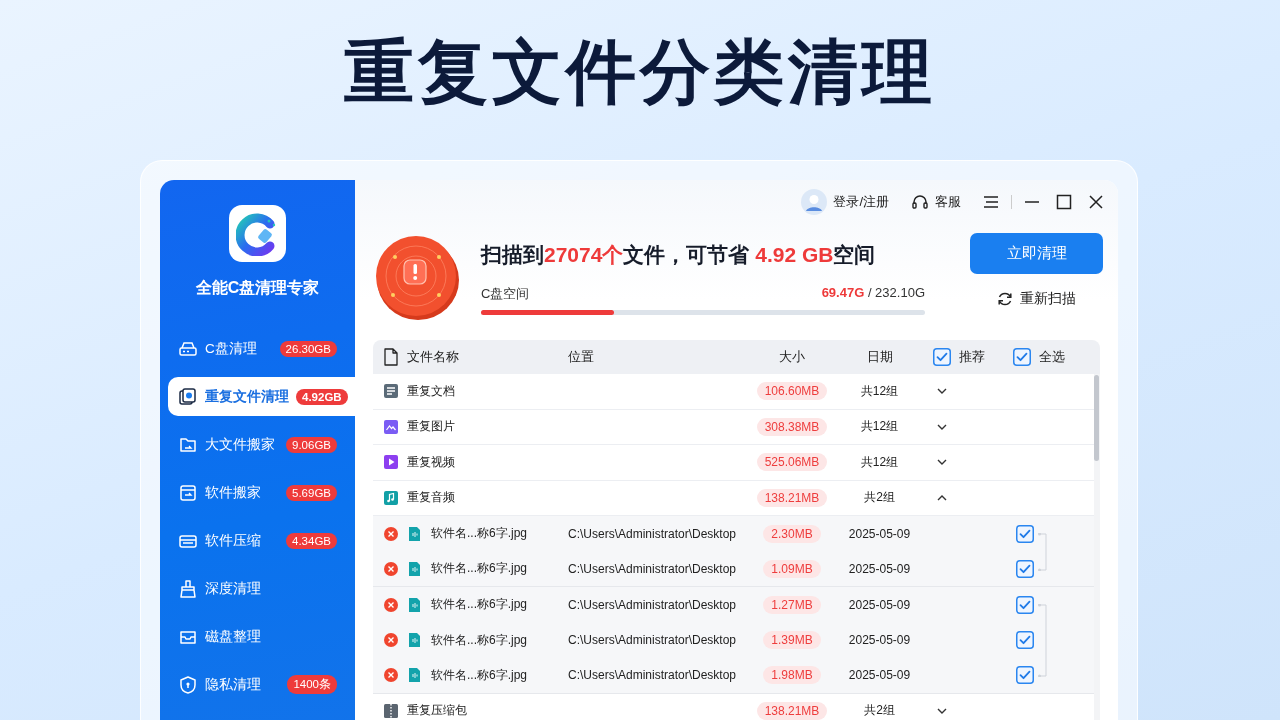 This screenshot has height=720, width=1280. I want to click on document-icon, so click(391, 391).